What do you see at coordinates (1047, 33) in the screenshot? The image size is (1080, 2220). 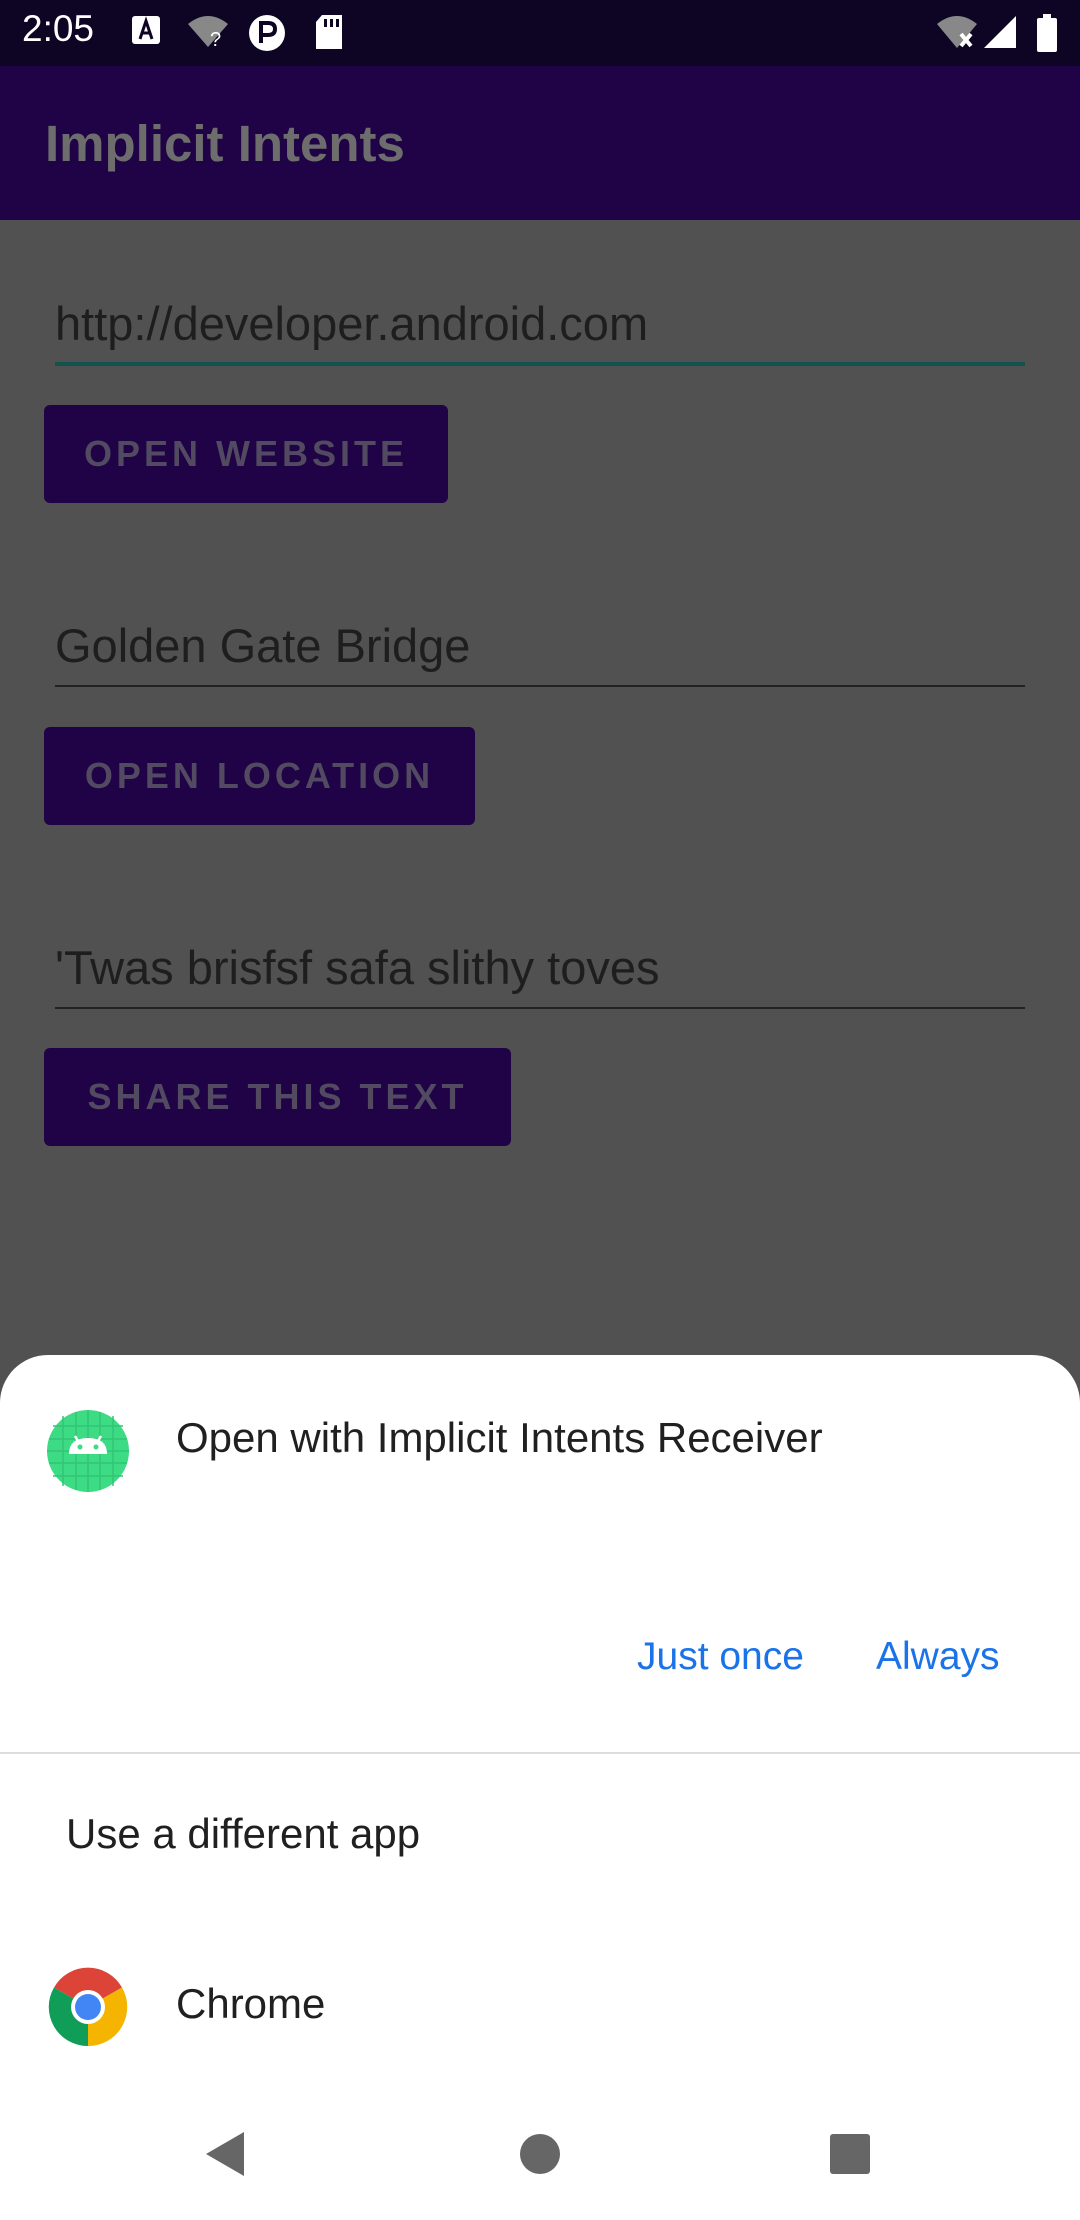 I see `battery-icon` at bounding box center [1047, 33].